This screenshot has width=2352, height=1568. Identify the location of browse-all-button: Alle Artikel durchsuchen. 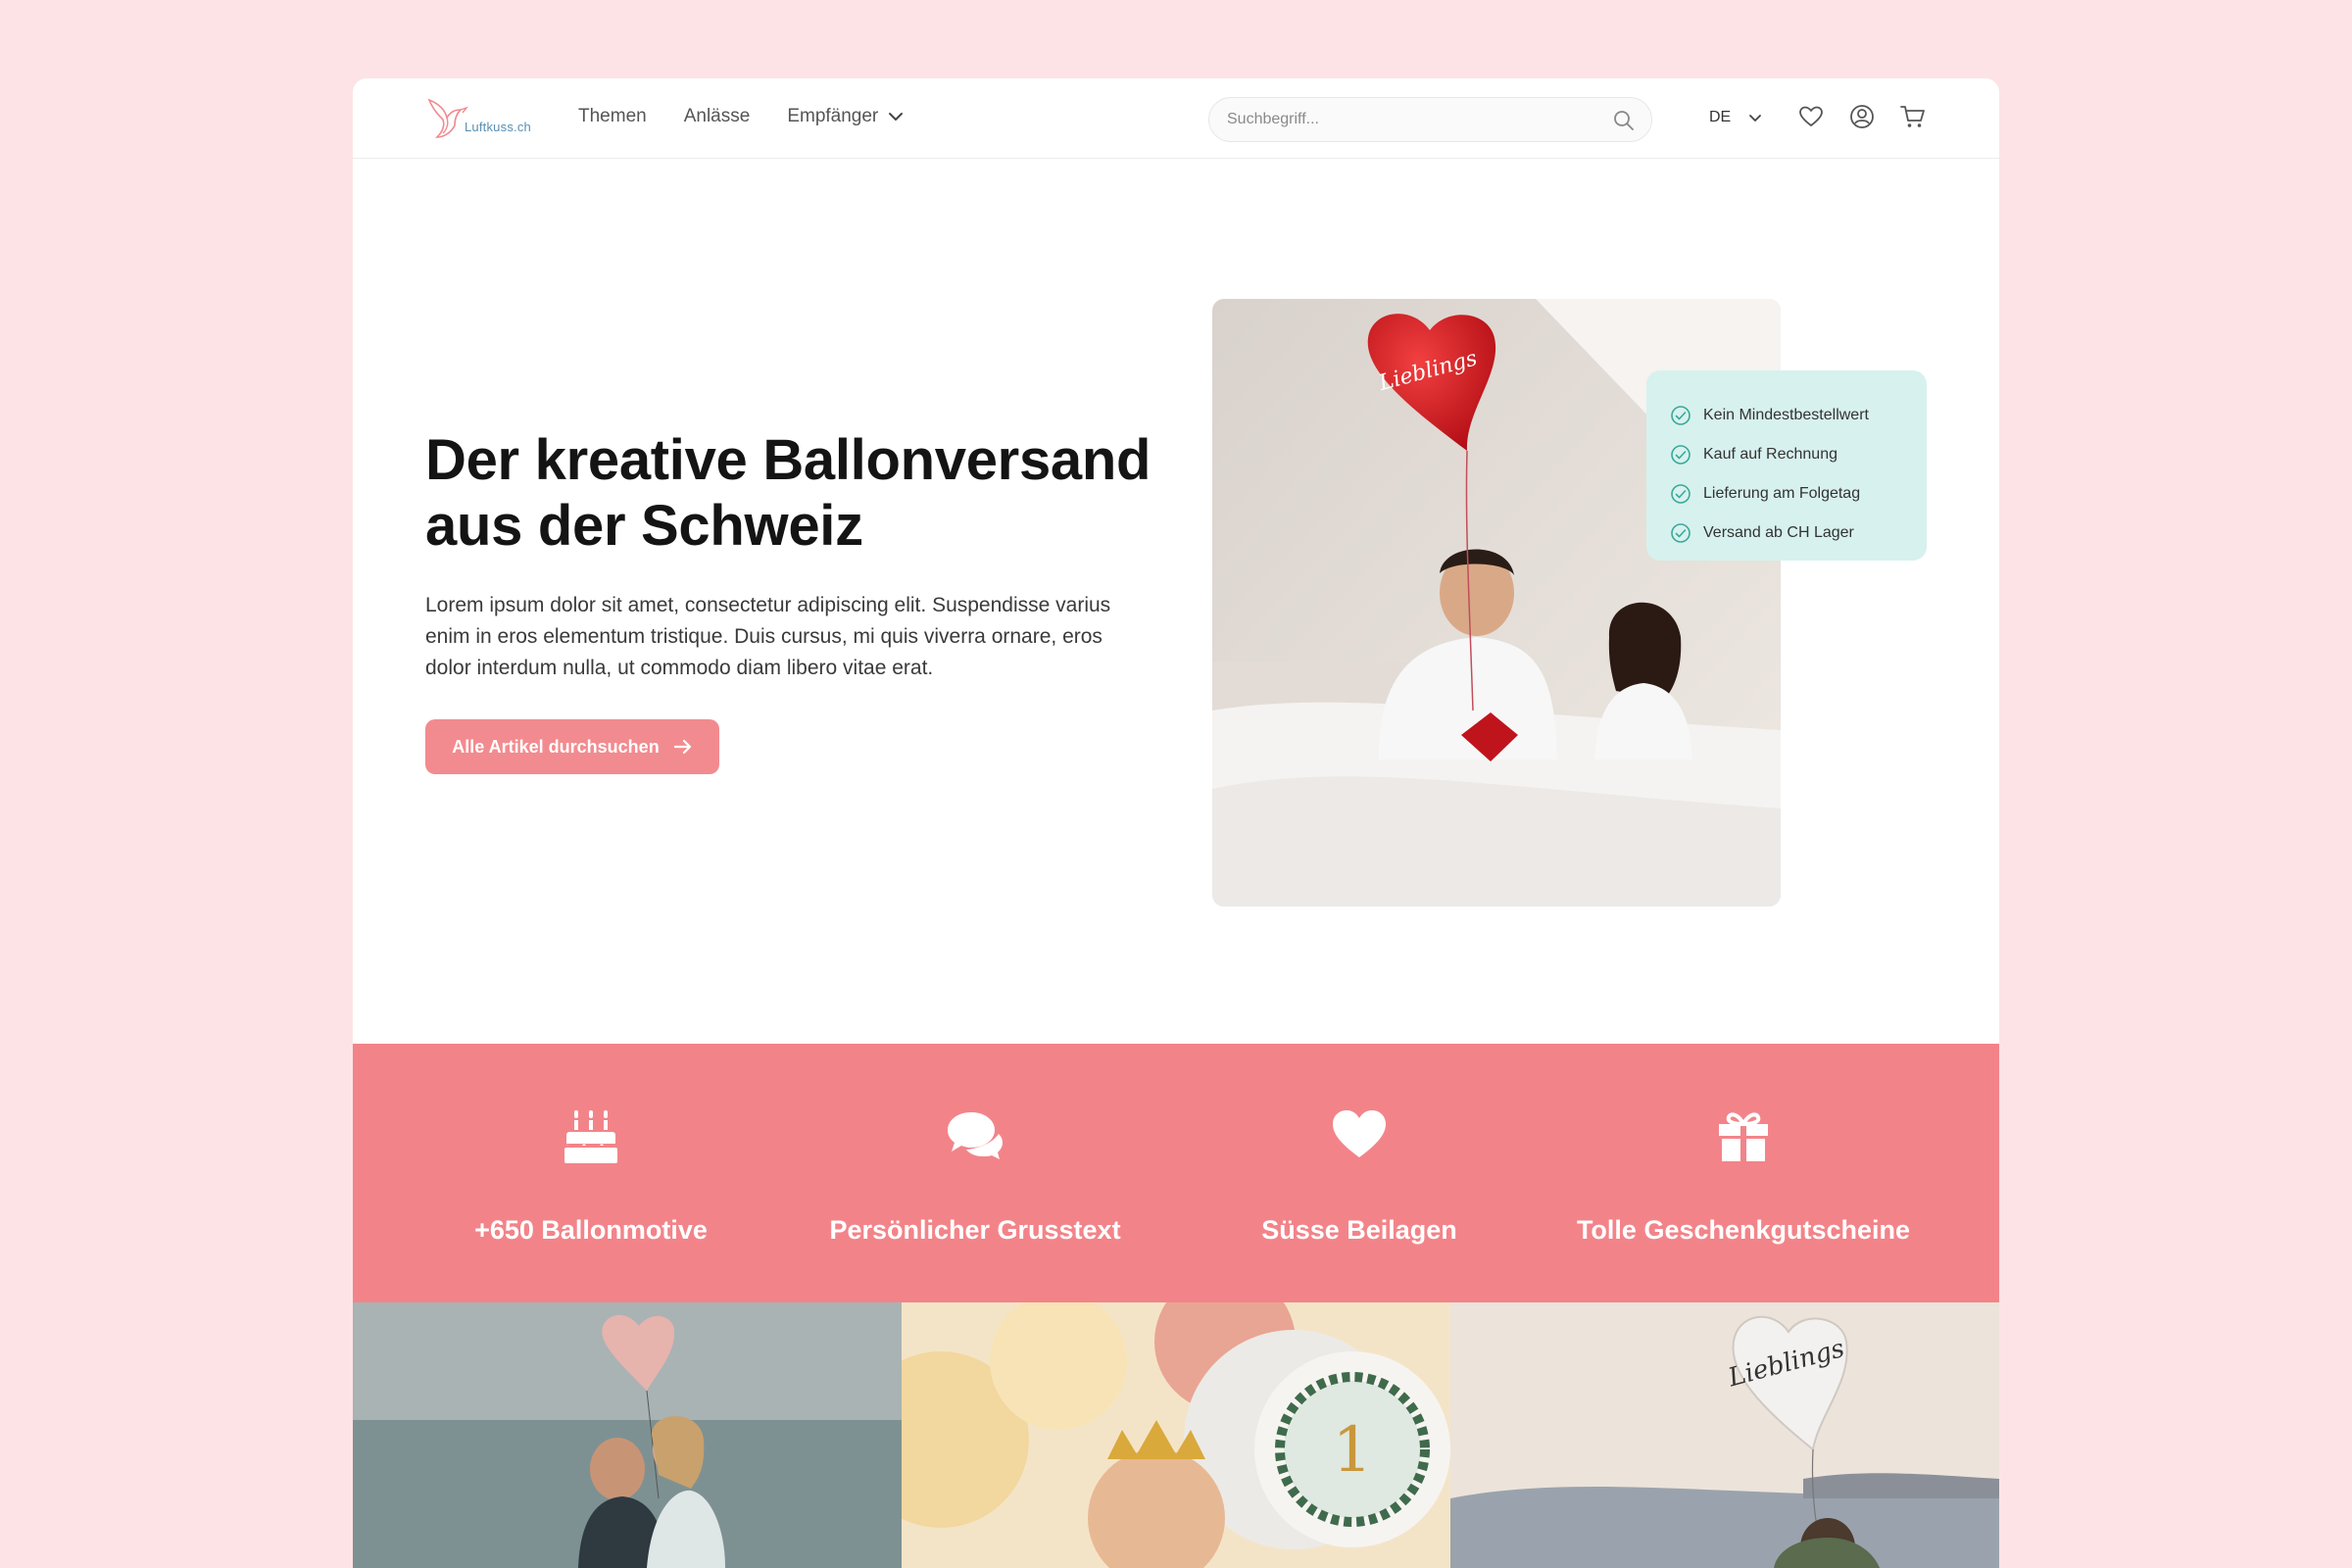
(572, 746).